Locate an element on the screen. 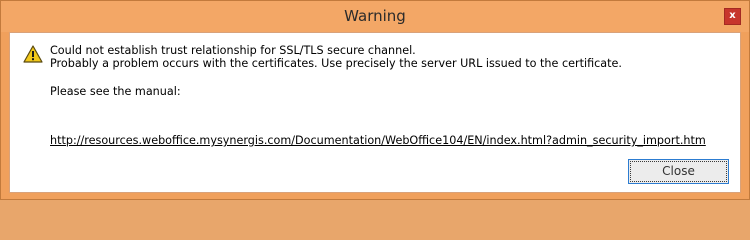 This screenshot has width=750, height=240. manual-label: Please see the manual: is located at coordinates (115, 91).